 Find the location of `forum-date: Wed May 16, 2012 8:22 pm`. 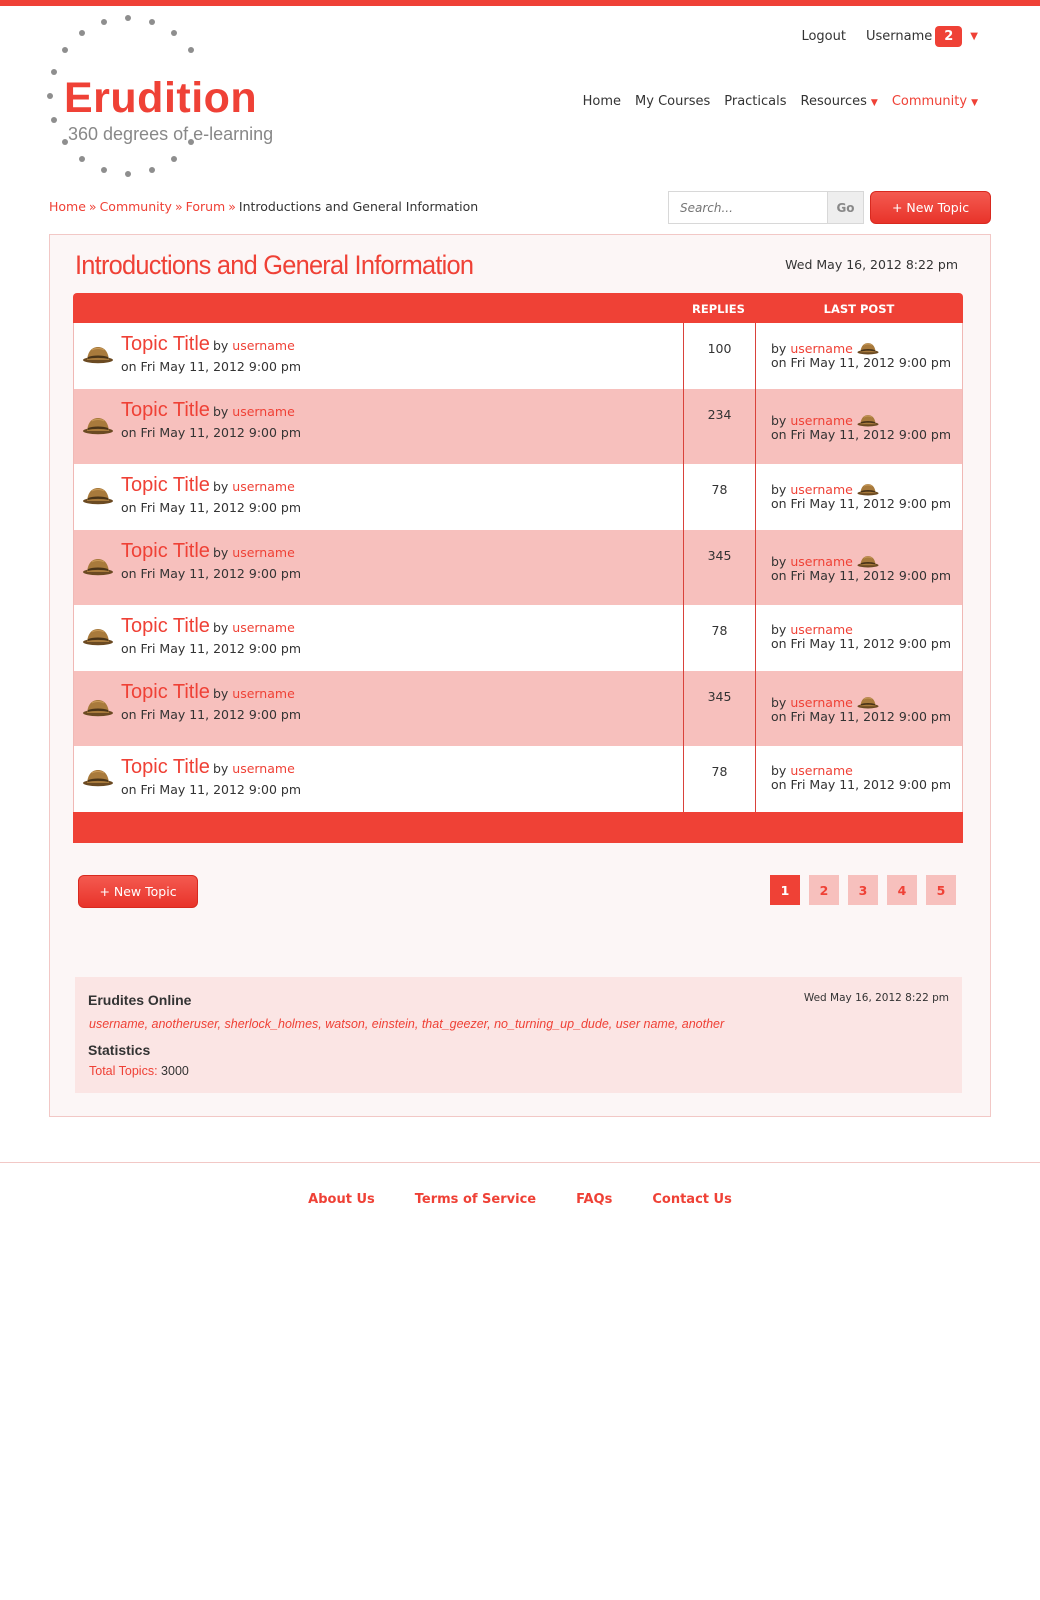

forum-date: Wed May 16, 2012 8:22 pm is located at coordinates (871, 264).